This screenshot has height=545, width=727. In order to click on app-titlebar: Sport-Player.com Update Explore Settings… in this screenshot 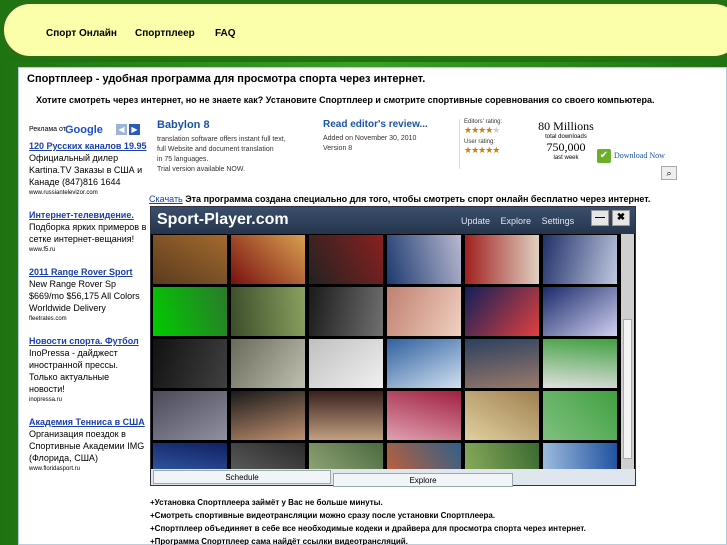, I will do `click(393, 220)`.